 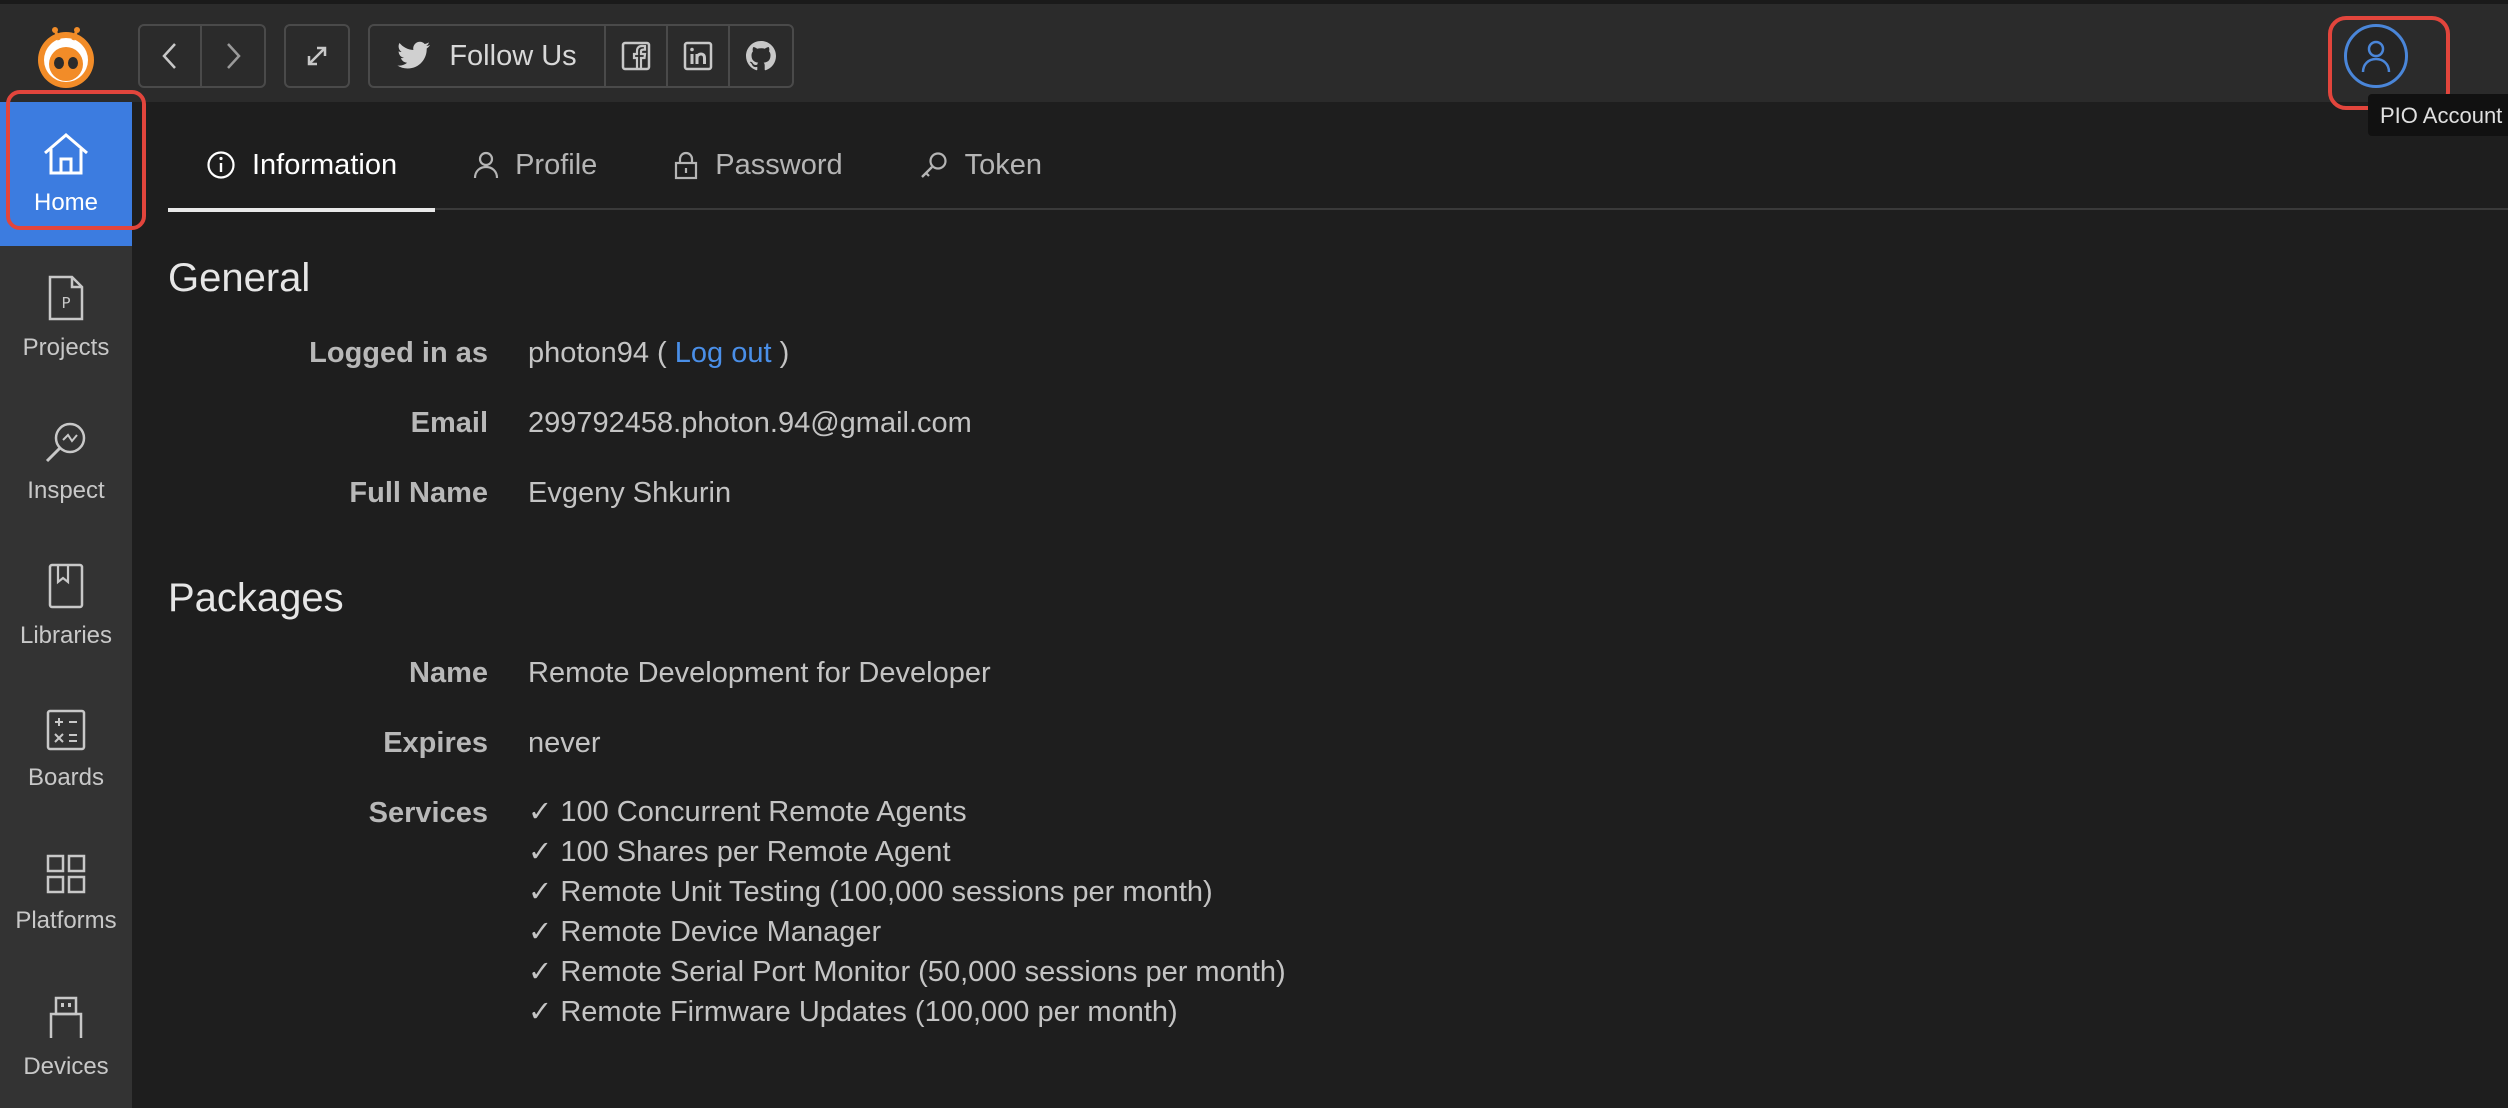 What do you see at coordinates (784, 353) in the screenshot?
I see `paren-close: )` at bounding box center [784, 353].